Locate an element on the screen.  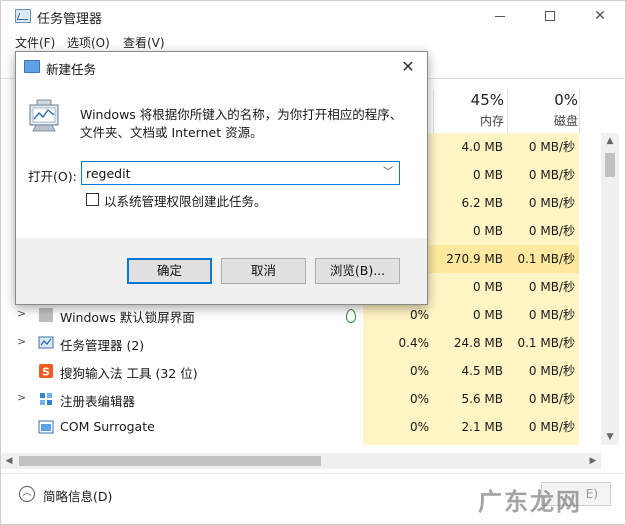
svg-text: S is located at coordinates (46, 372).